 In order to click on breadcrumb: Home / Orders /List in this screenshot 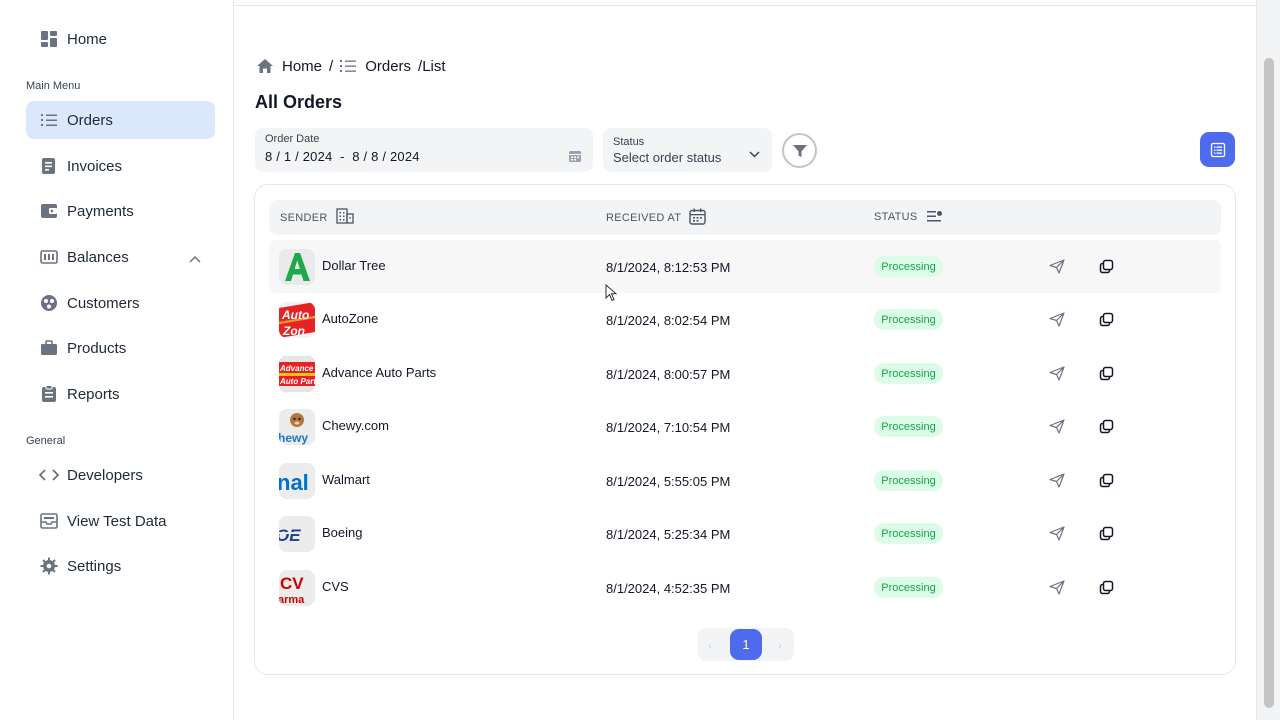, I will do `click(351, 66)`.